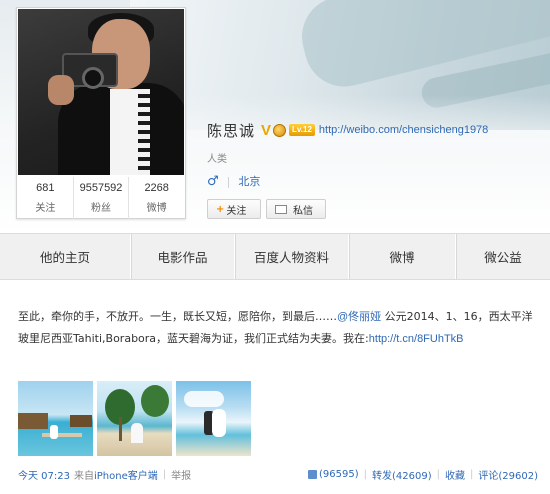 This screenshot has width=550, height=494. Describe the element at coordinates (84, 476) in the screenshot. I see `source-prefix: 来自` at that location.